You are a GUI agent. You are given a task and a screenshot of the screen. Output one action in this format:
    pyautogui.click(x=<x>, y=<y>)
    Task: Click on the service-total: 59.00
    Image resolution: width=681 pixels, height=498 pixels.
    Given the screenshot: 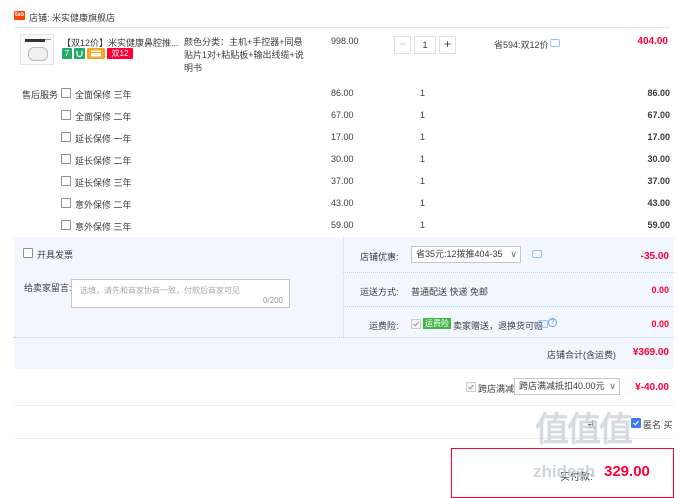 What is the action you would take?
    pyautogui.click(x=658, y=225)
    